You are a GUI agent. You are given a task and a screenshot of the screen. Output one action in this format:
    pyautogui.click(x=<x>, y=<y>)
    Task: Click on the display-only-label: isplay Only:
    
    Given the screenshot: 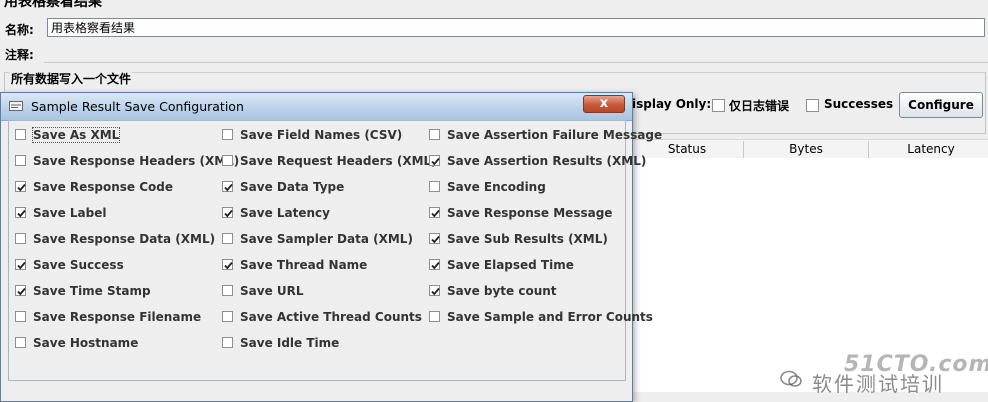 What is the action you would take?
    pyautogui.click(x=672, y=104)
    